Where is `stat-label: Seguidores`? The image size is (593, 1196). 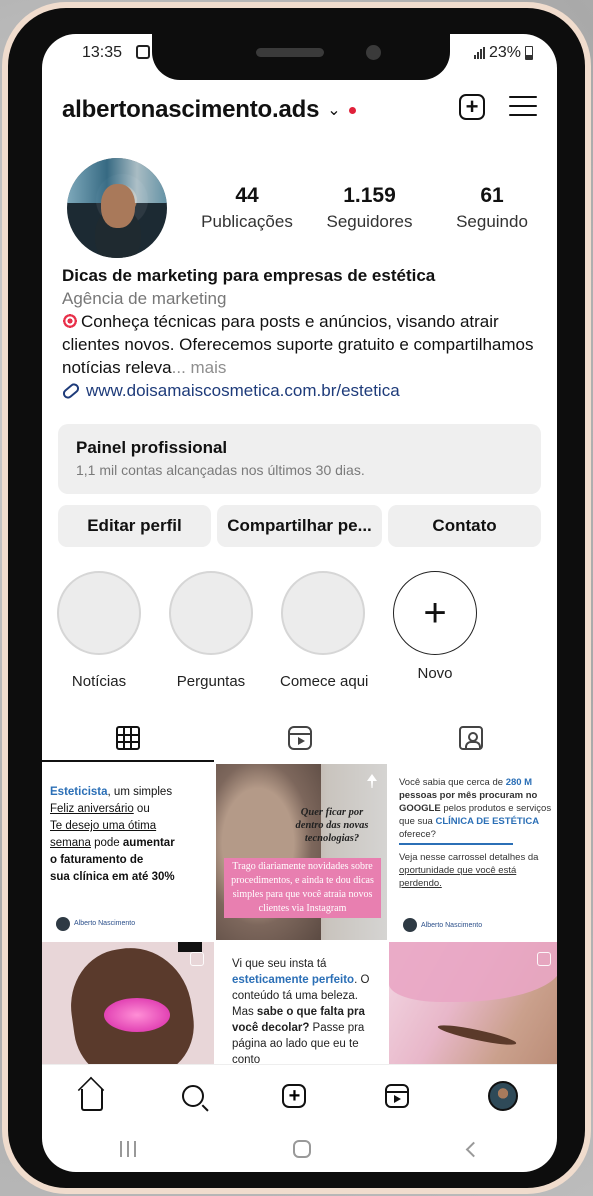 stat-label: Seguidores is located at coordinates (369, 221).